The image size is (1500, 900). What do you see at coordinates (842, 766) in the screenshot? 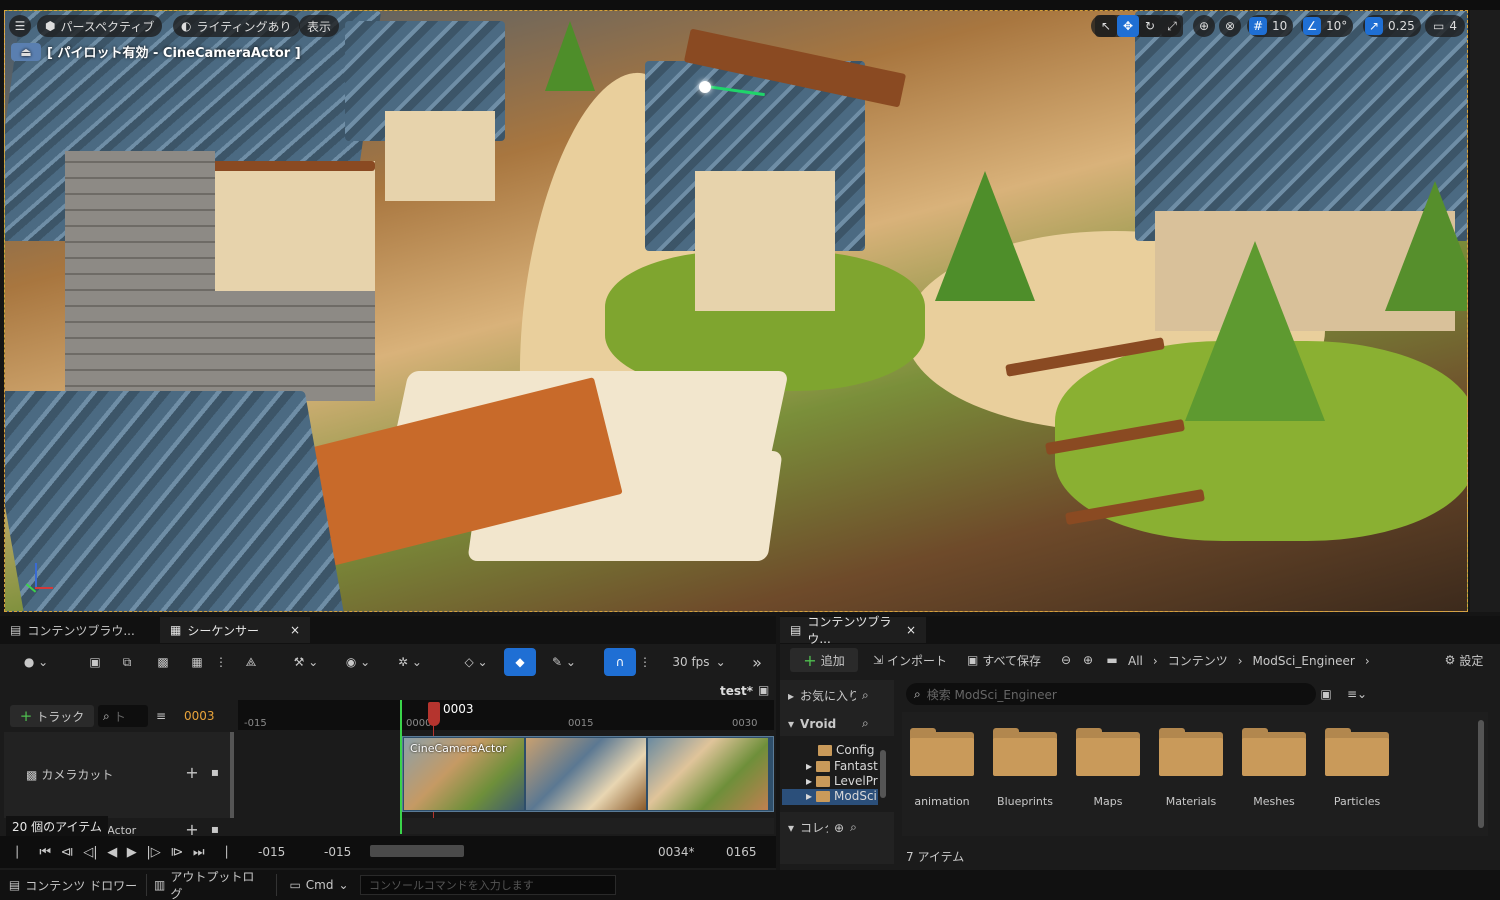
I see `tree-item-fantasy: ▸ Fantast` at bounding box center [842, 766].